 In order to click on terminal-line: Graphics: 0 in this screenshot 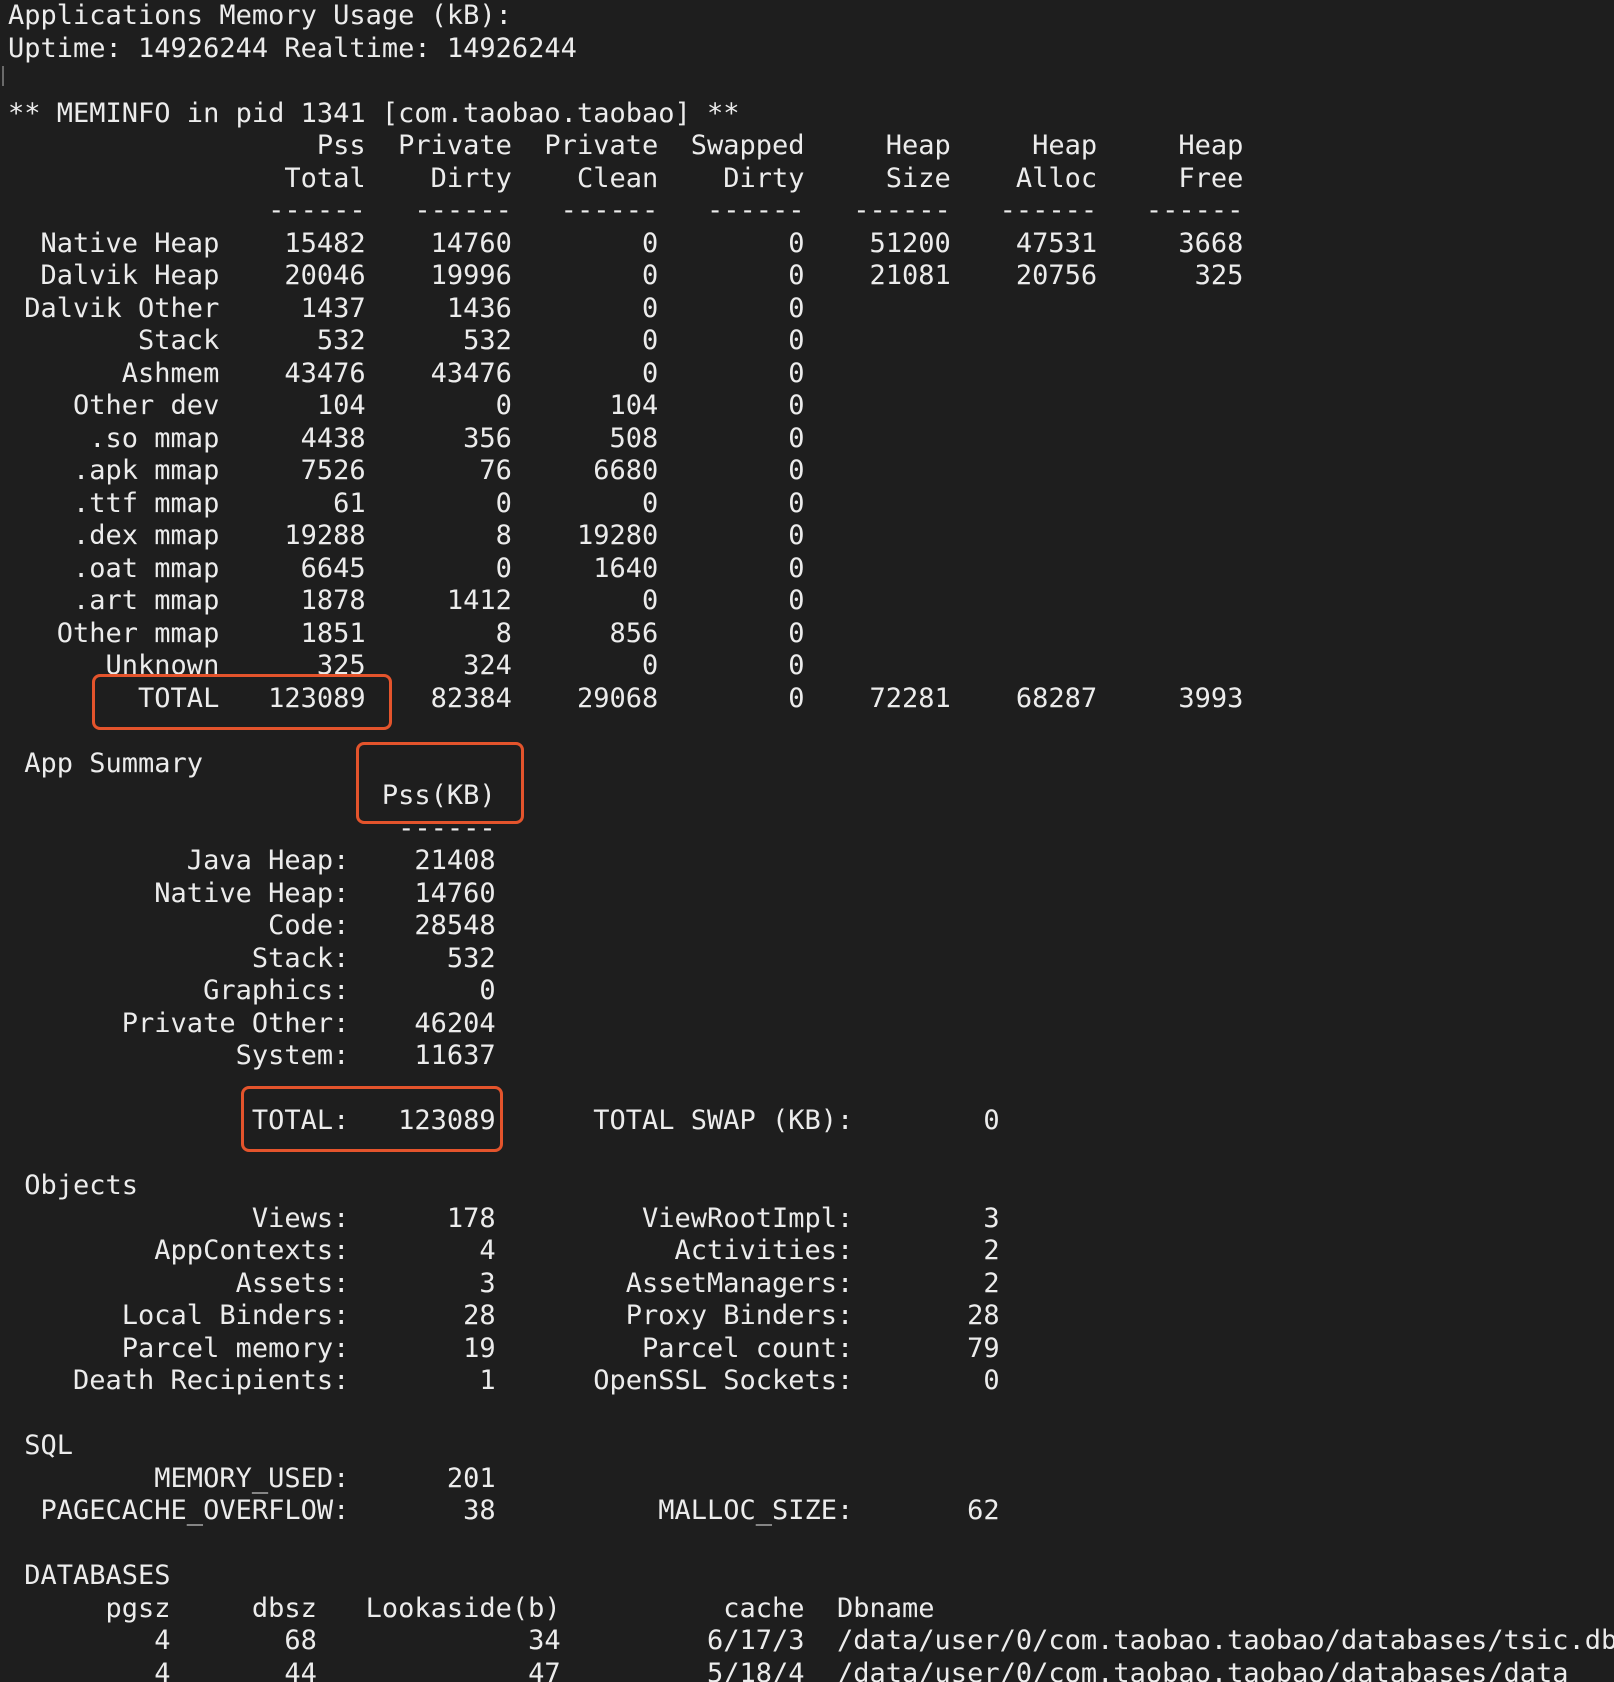, I will do `click(252, 990)`.